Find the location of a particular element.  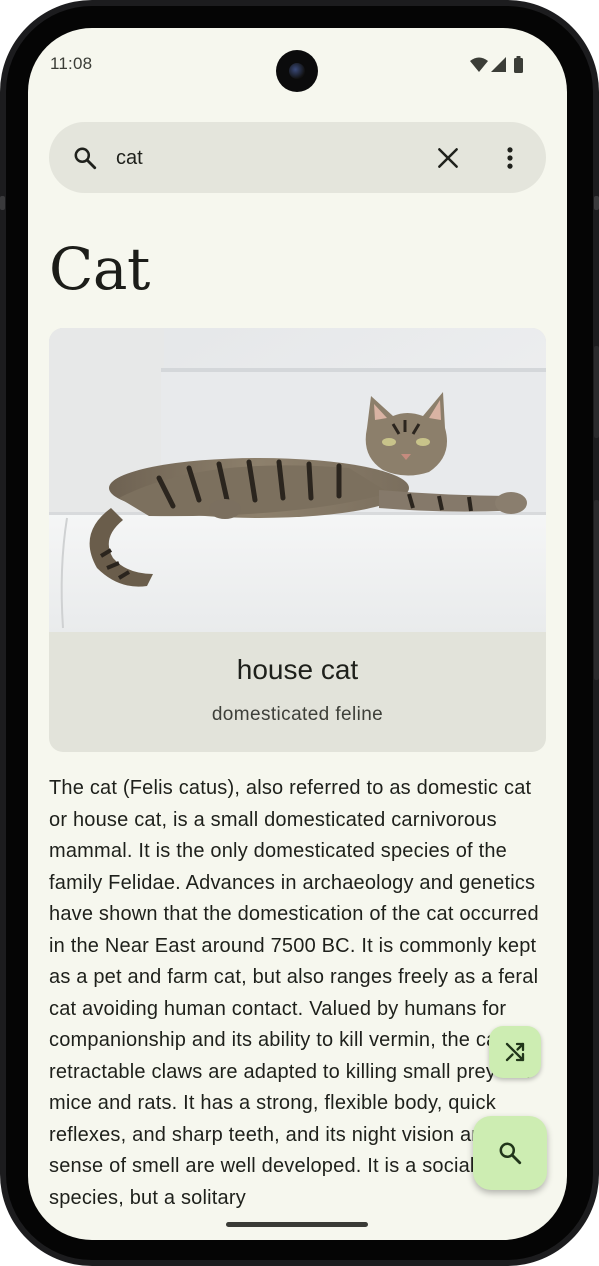

signal-icon is located at coordinates (498, 64).